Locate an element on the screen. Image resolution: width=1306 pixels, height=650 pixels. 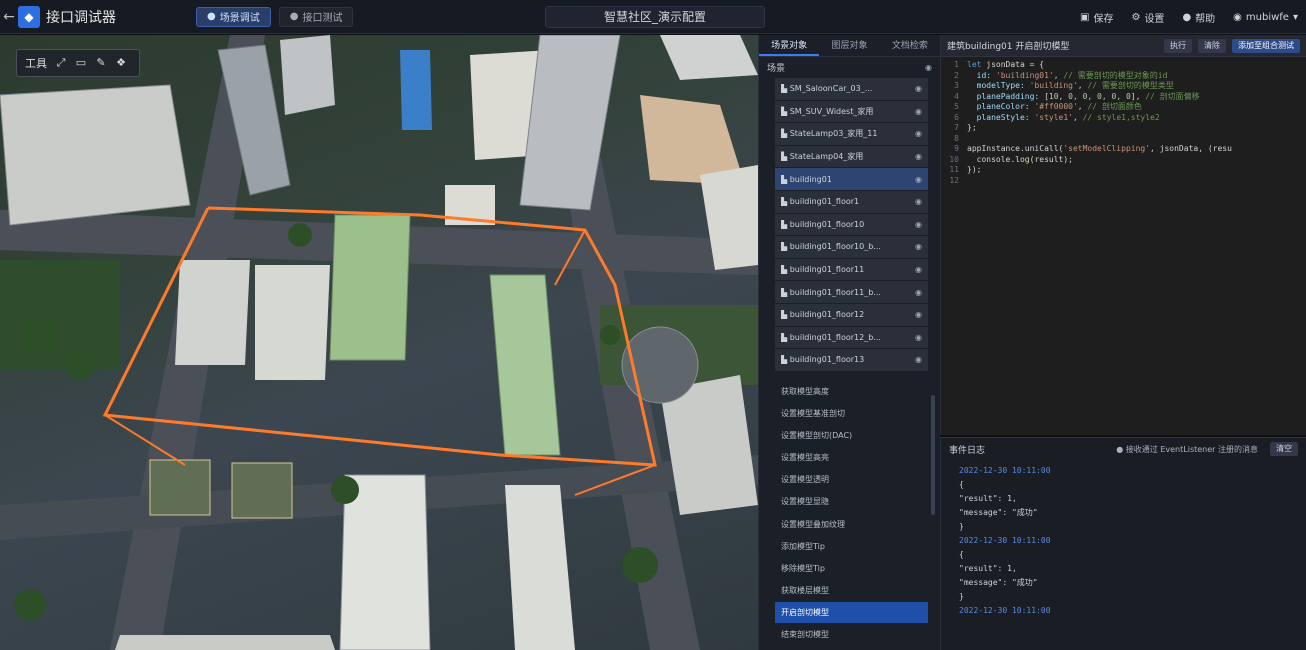
collapse-icon: ▭ is located at coordinates (81, 63).